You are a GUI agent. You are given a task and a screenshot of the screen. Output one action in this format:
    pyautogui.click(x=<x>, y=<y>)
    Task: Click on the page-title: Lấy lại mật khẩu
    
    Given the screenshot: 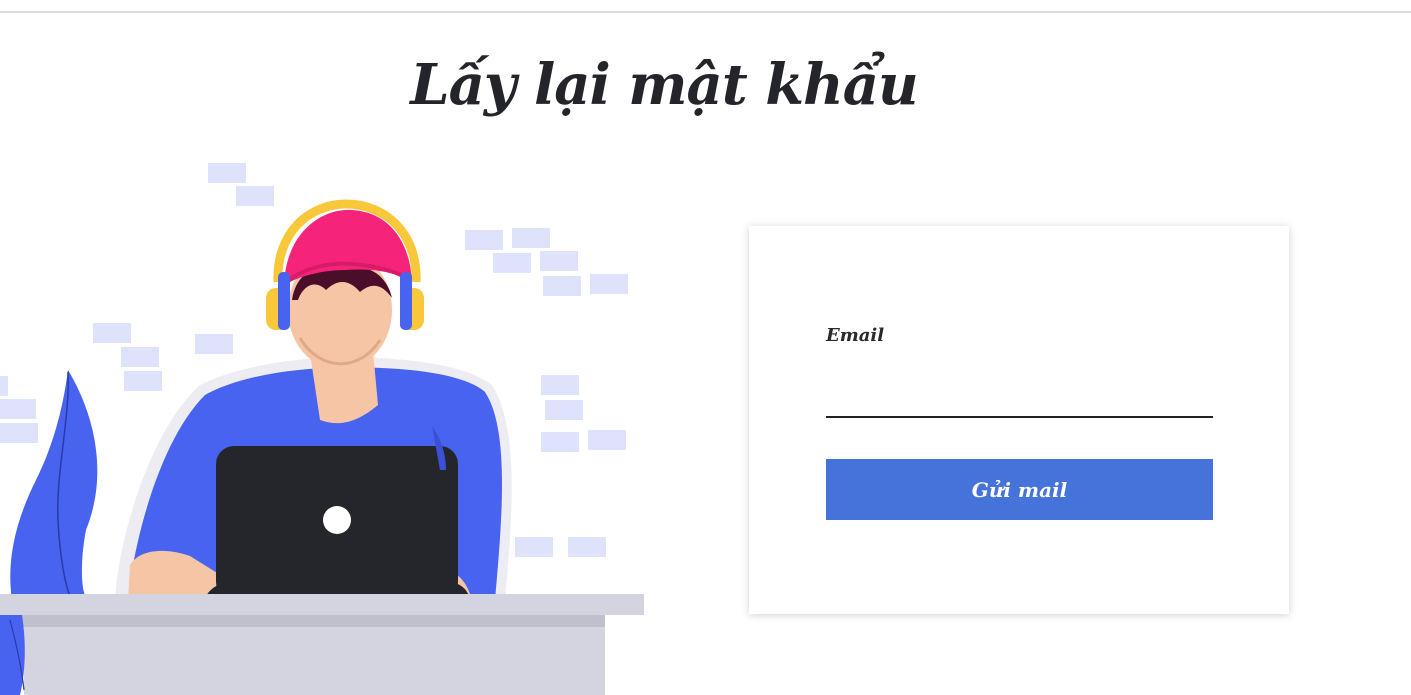 What is the action you would take?
    pyautogui.click(x=664, y=85)
    